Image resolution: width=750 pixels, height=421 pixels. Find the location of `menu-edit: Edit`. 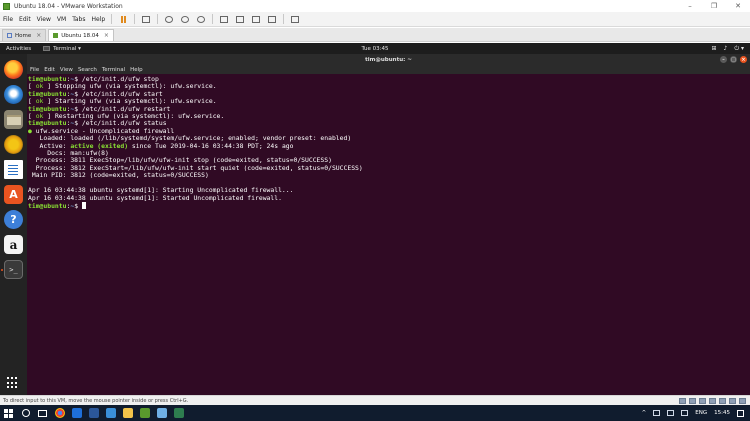

menu-edit: Edit is located at coordinates (25, 19).